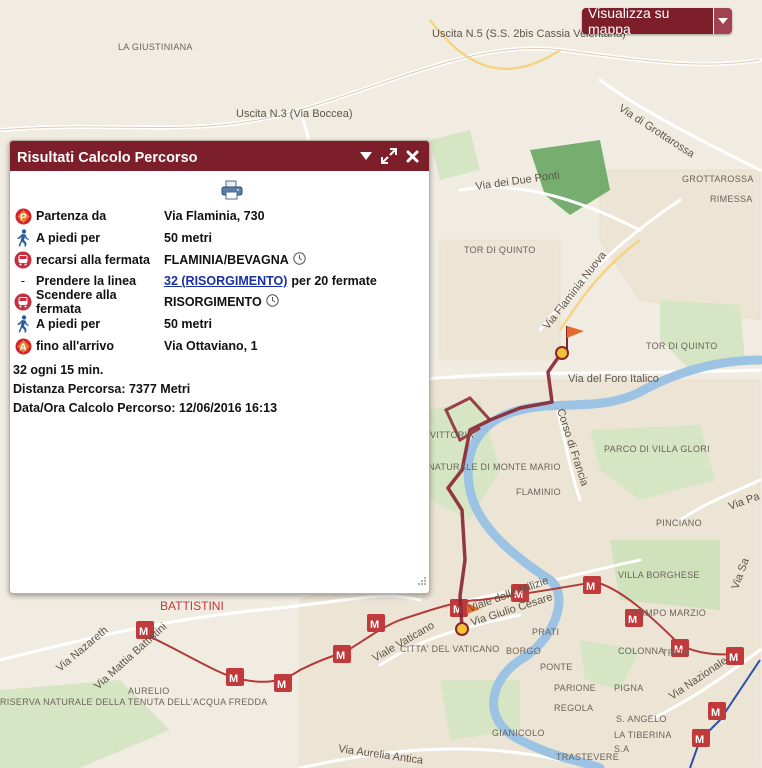 The width and height of the screenshot is (762, 768). I want to click on resize-grip-icon, so click(422, 582).